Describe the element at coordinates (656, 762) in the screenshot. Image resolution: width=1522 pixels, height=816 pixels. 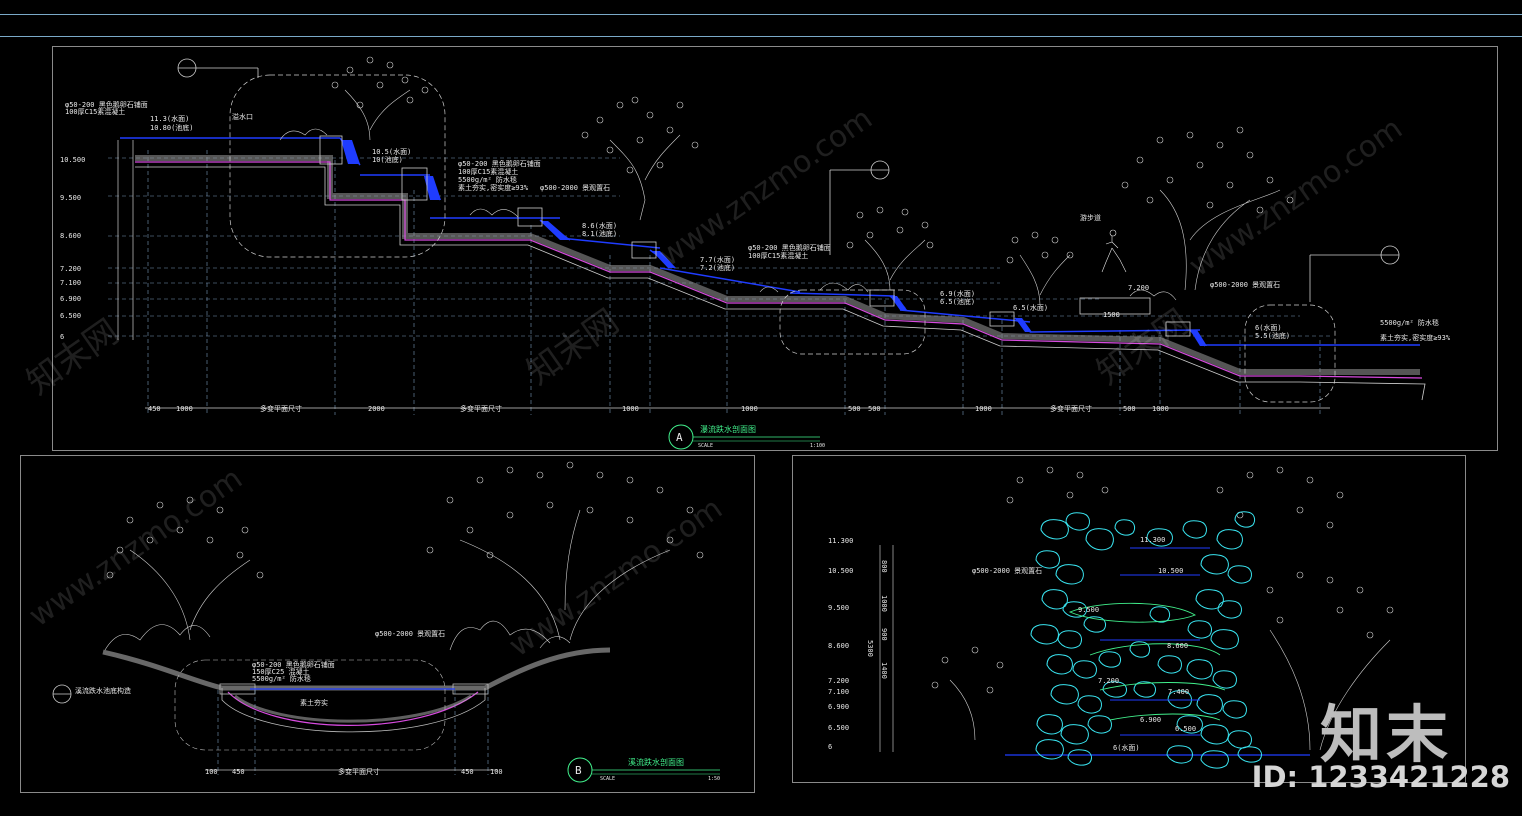
I see `section-b-title: 溪流跌水剖面图` at that location.